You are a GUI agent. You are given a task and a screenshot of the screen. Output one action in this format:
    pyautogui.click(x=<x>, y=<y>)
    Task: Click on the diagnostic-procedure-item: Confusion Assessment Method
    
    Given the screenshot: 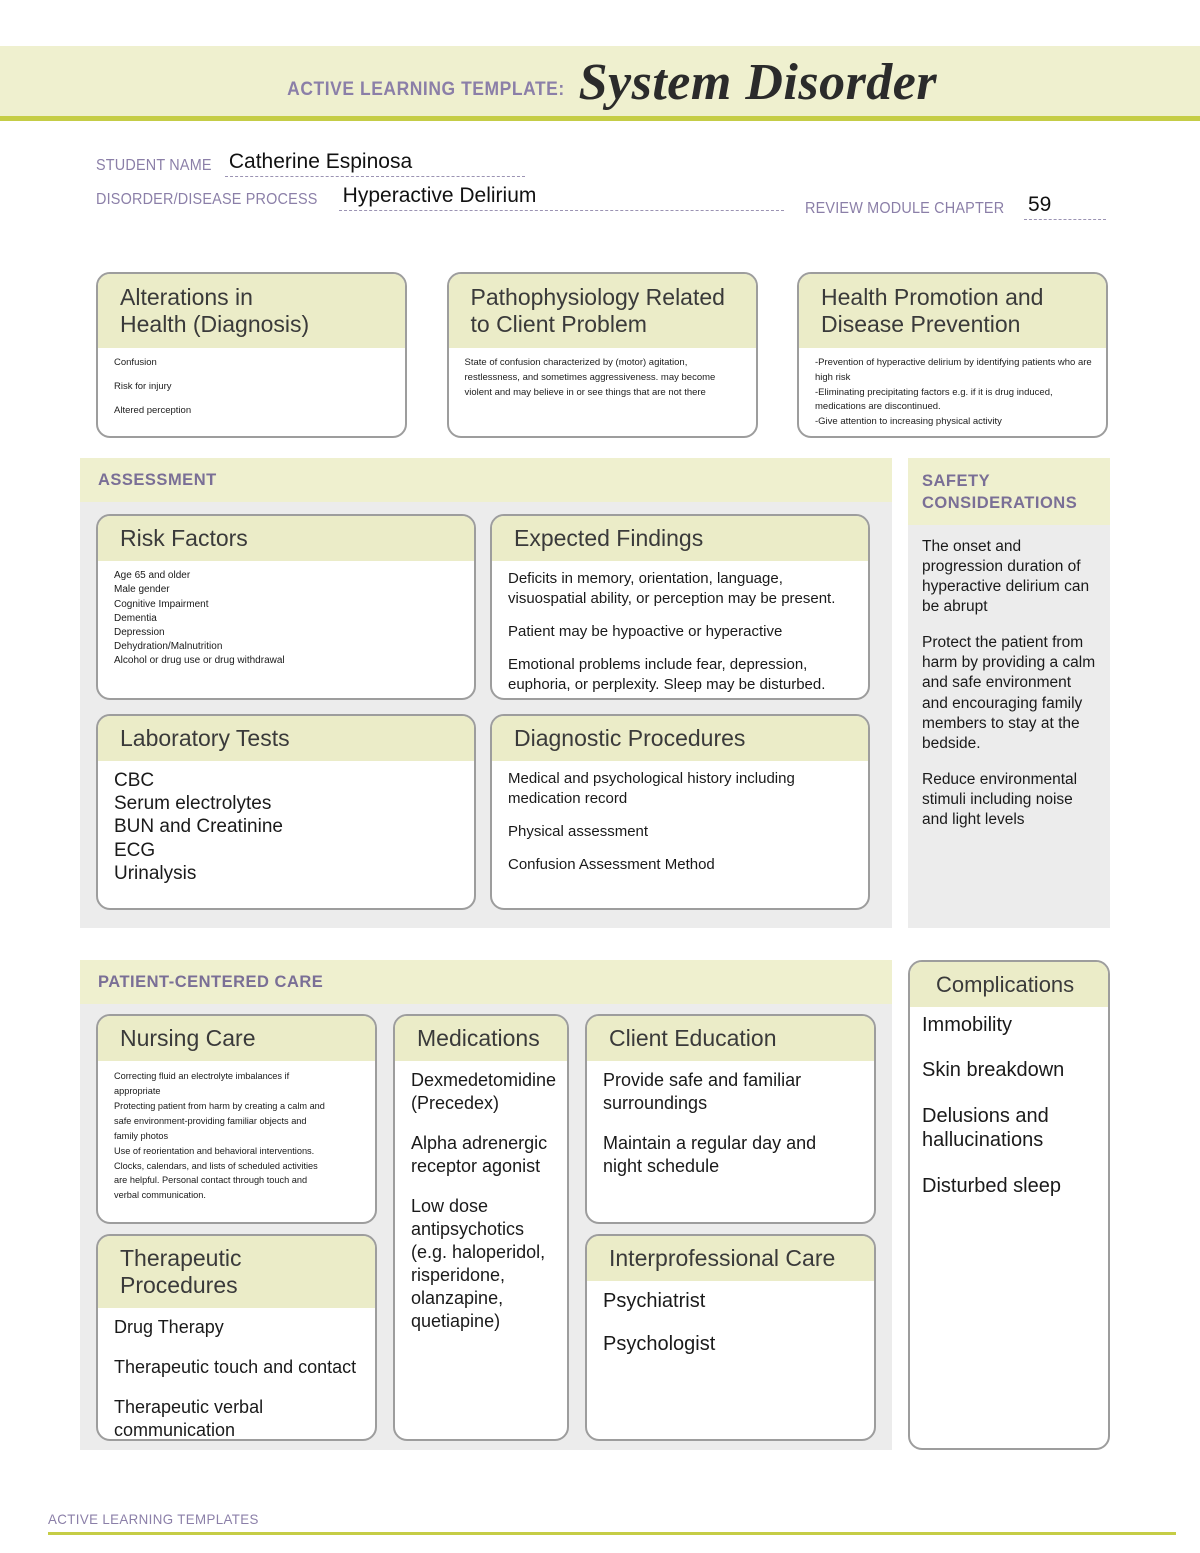 What is the action you would take?
    pyautogui.click(x=611, y=864)
    